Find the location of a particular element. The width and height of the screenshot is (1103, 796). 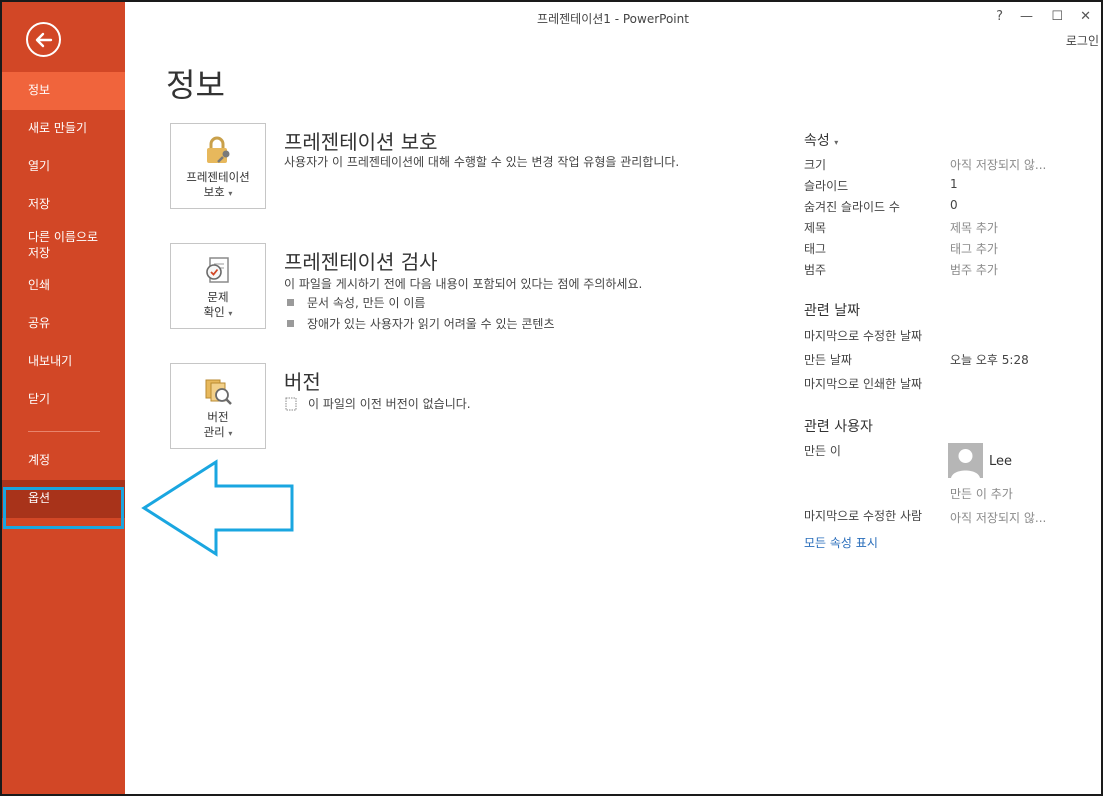

lock-key-icon is located at coordinates (218, 149).